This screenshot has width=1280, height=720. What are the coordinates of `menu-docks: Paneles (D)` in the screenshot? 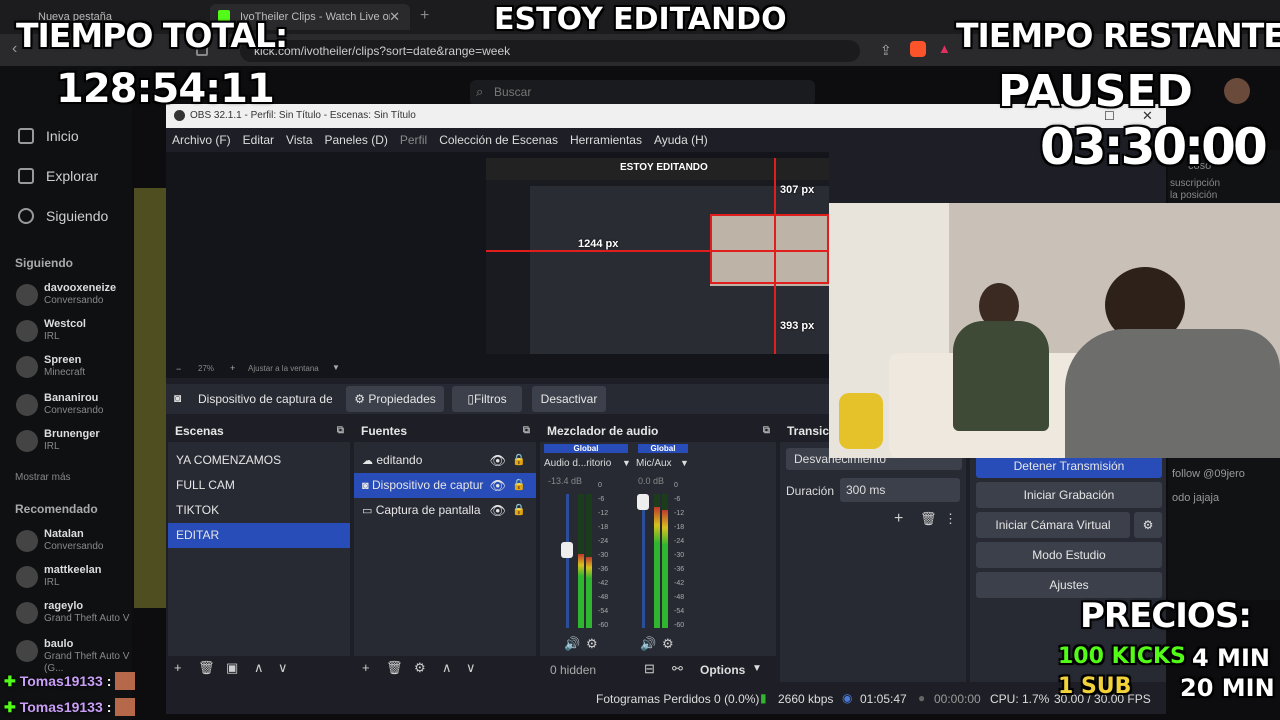 It's located at (356, 140).